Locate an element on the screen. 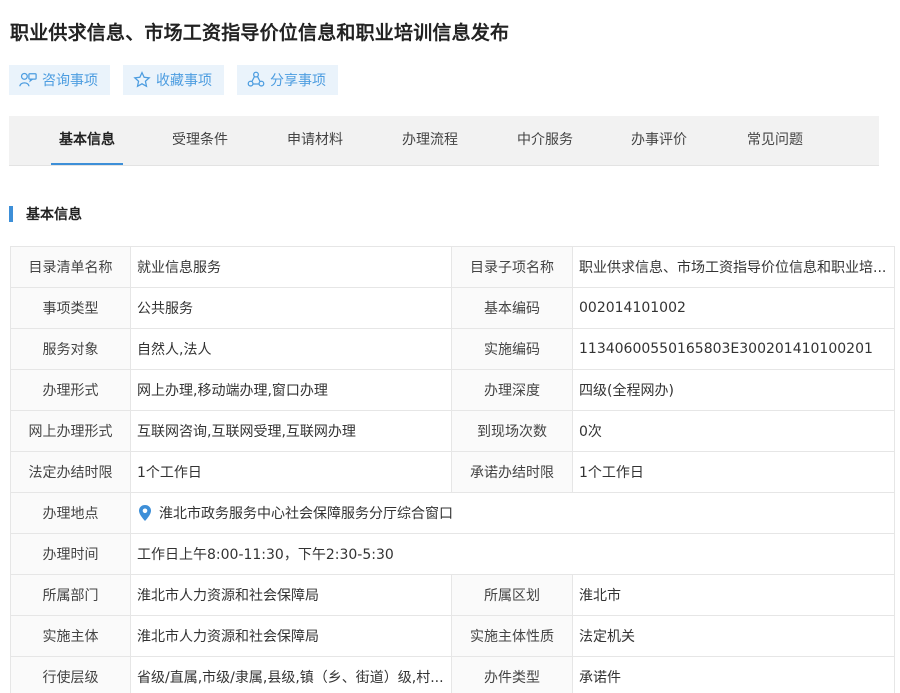 The width and height of the screenshot is (900, 693). field-value: 公共服务 is located at coordinates (291, 308).